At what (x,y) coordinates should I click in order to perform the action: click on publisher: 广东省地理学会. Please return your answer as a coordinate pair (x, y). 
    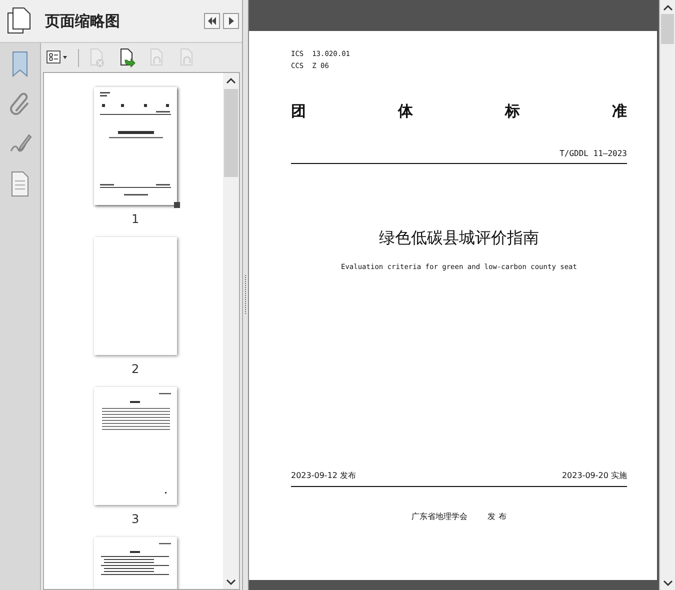
    Looking at the image, I should click on (440, 516).